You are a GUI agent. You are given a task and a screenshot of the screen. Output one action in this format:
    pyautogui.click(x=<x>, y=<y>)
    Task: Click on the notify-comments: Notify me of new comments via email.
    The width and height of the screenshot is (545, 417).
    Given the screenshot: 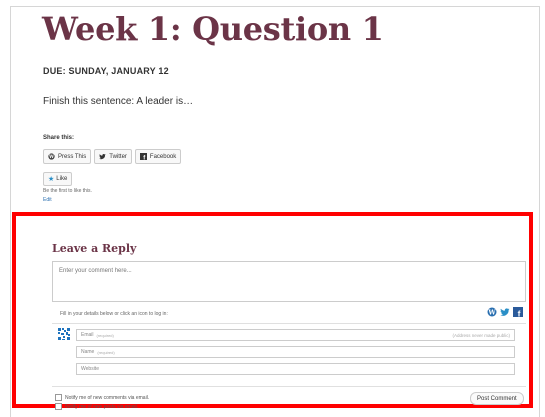 What is the action you would take?
    pyautogui.click(x=102, y=397)
    